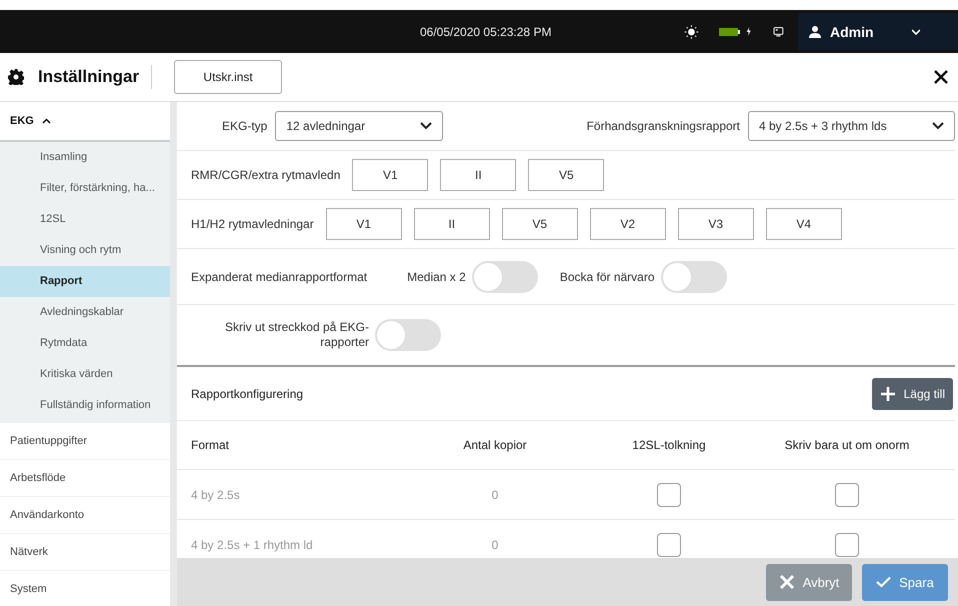  What do you see at coordinates (245, 126) in the screenshot?
I see `field-label: EKG-typ` at bounding box center [245, 126].